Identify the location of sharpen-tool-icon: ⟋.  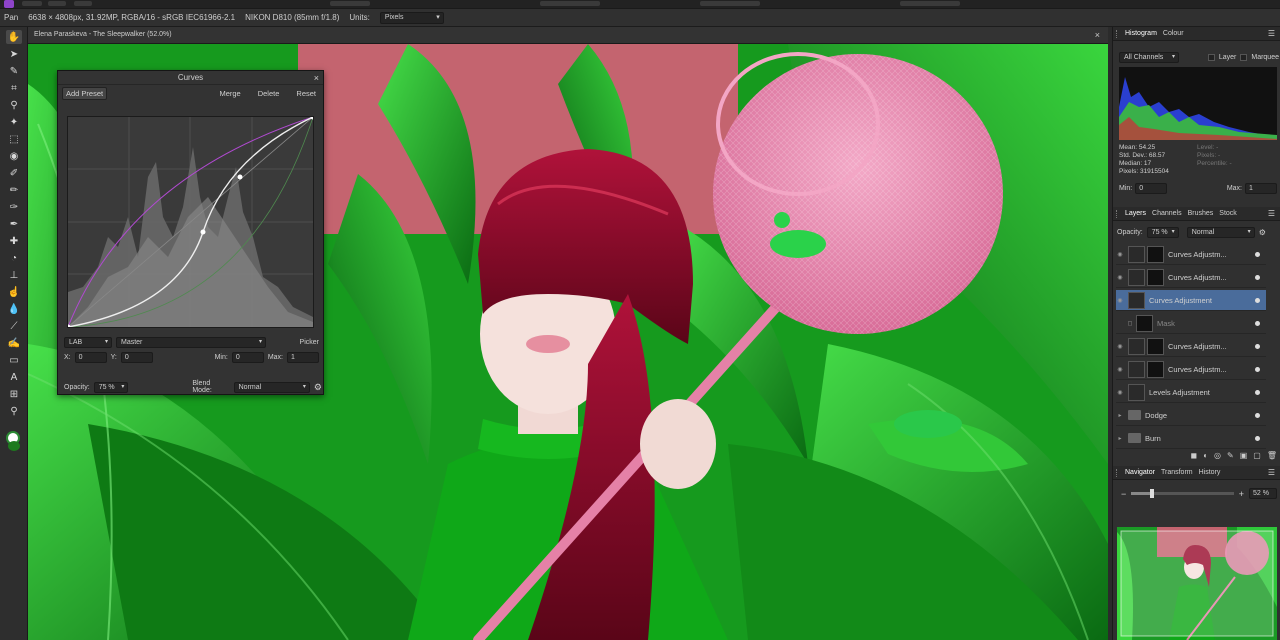
(14, 326).